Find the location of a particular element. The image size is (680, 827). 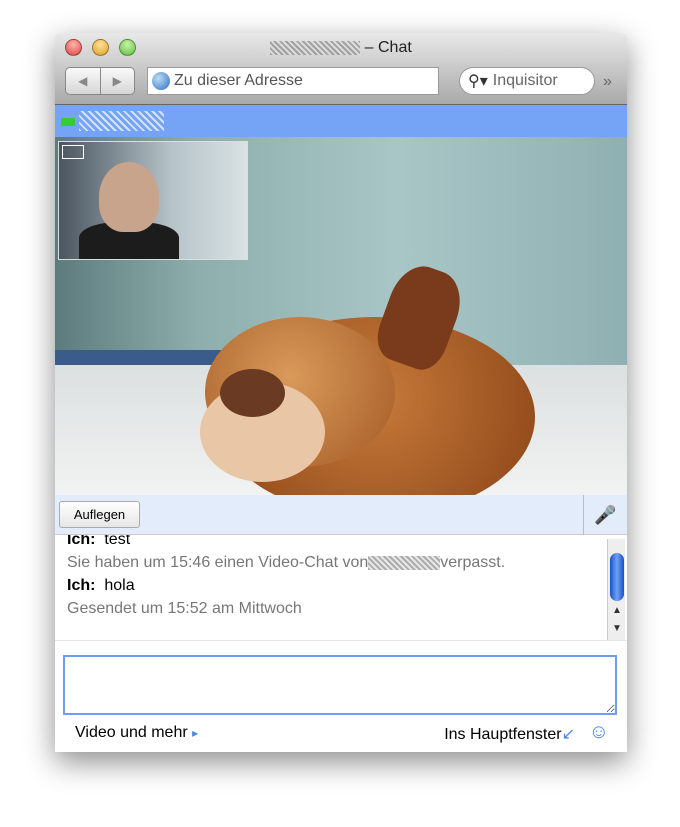

forward-button: ▶ is located at coordinates (118, 81).